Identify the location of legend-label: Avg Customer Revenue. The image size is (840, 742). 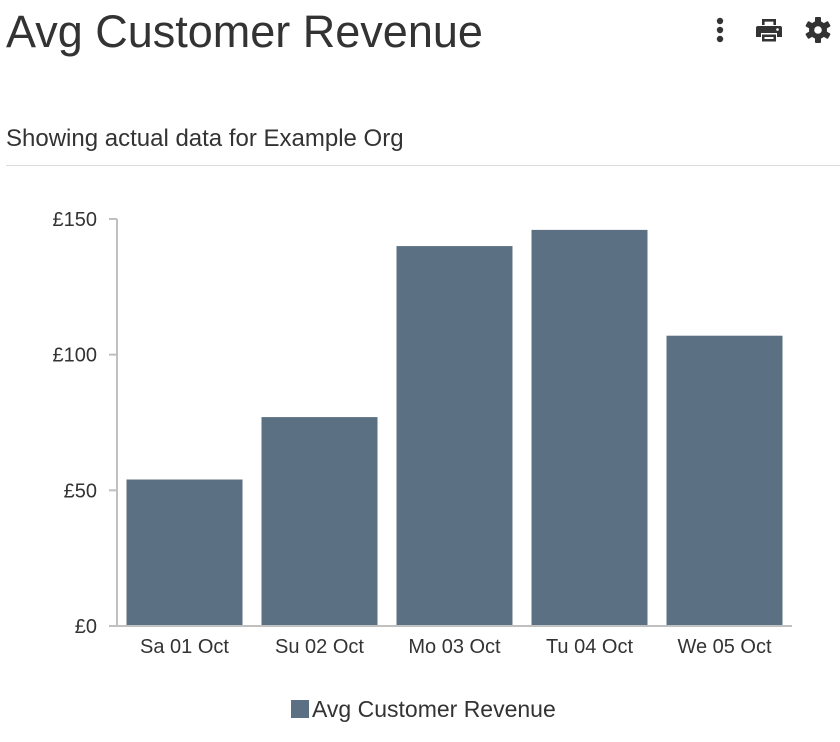
(434, 708).